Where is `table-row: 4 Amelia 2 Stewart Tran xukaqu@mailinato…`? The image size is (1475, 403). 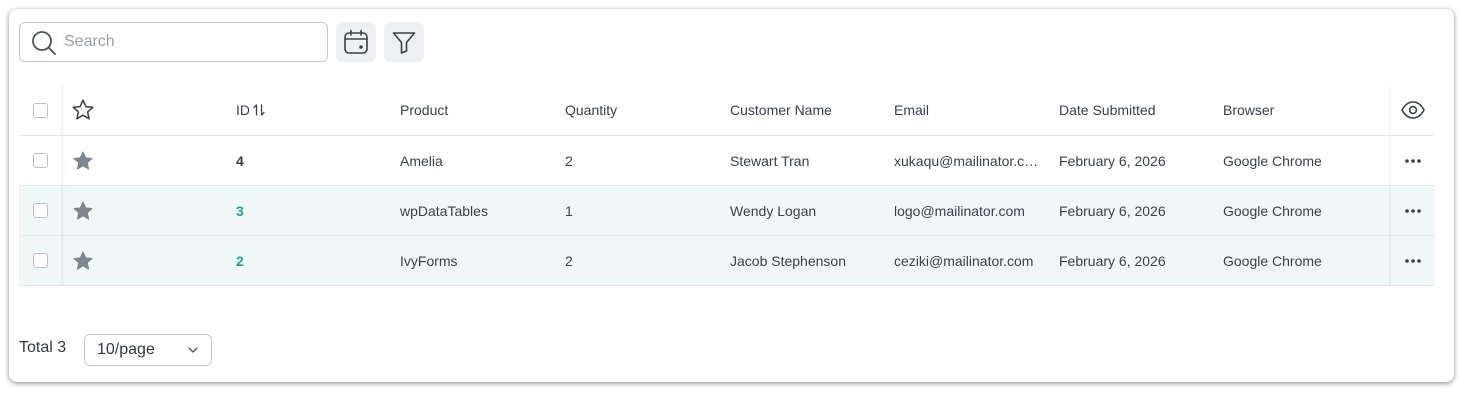 table-row: 4 Amelia 2 Stewart Tran xukaqu@mailinato… is located at coordinates (727, 161).